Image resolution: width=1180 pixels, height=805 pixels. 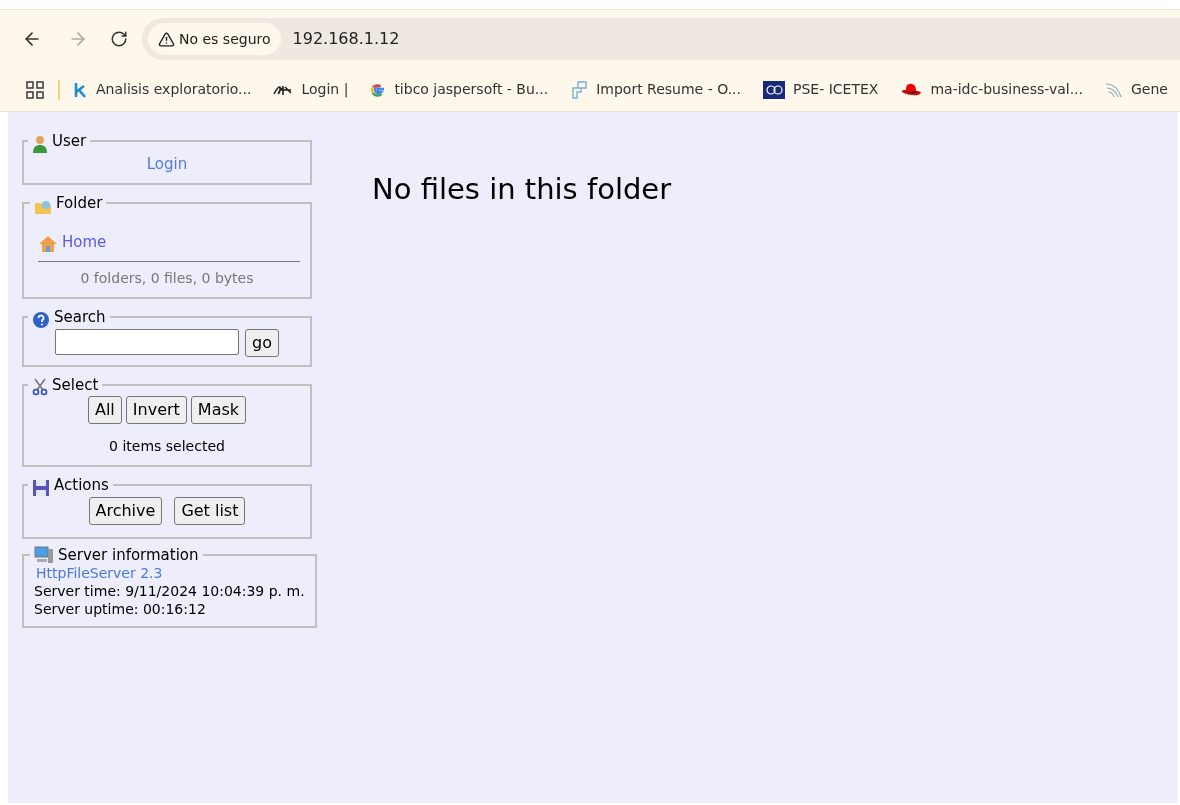 I want to click on empty-folder-message: No files in this folder, so click(x=522, y=189).